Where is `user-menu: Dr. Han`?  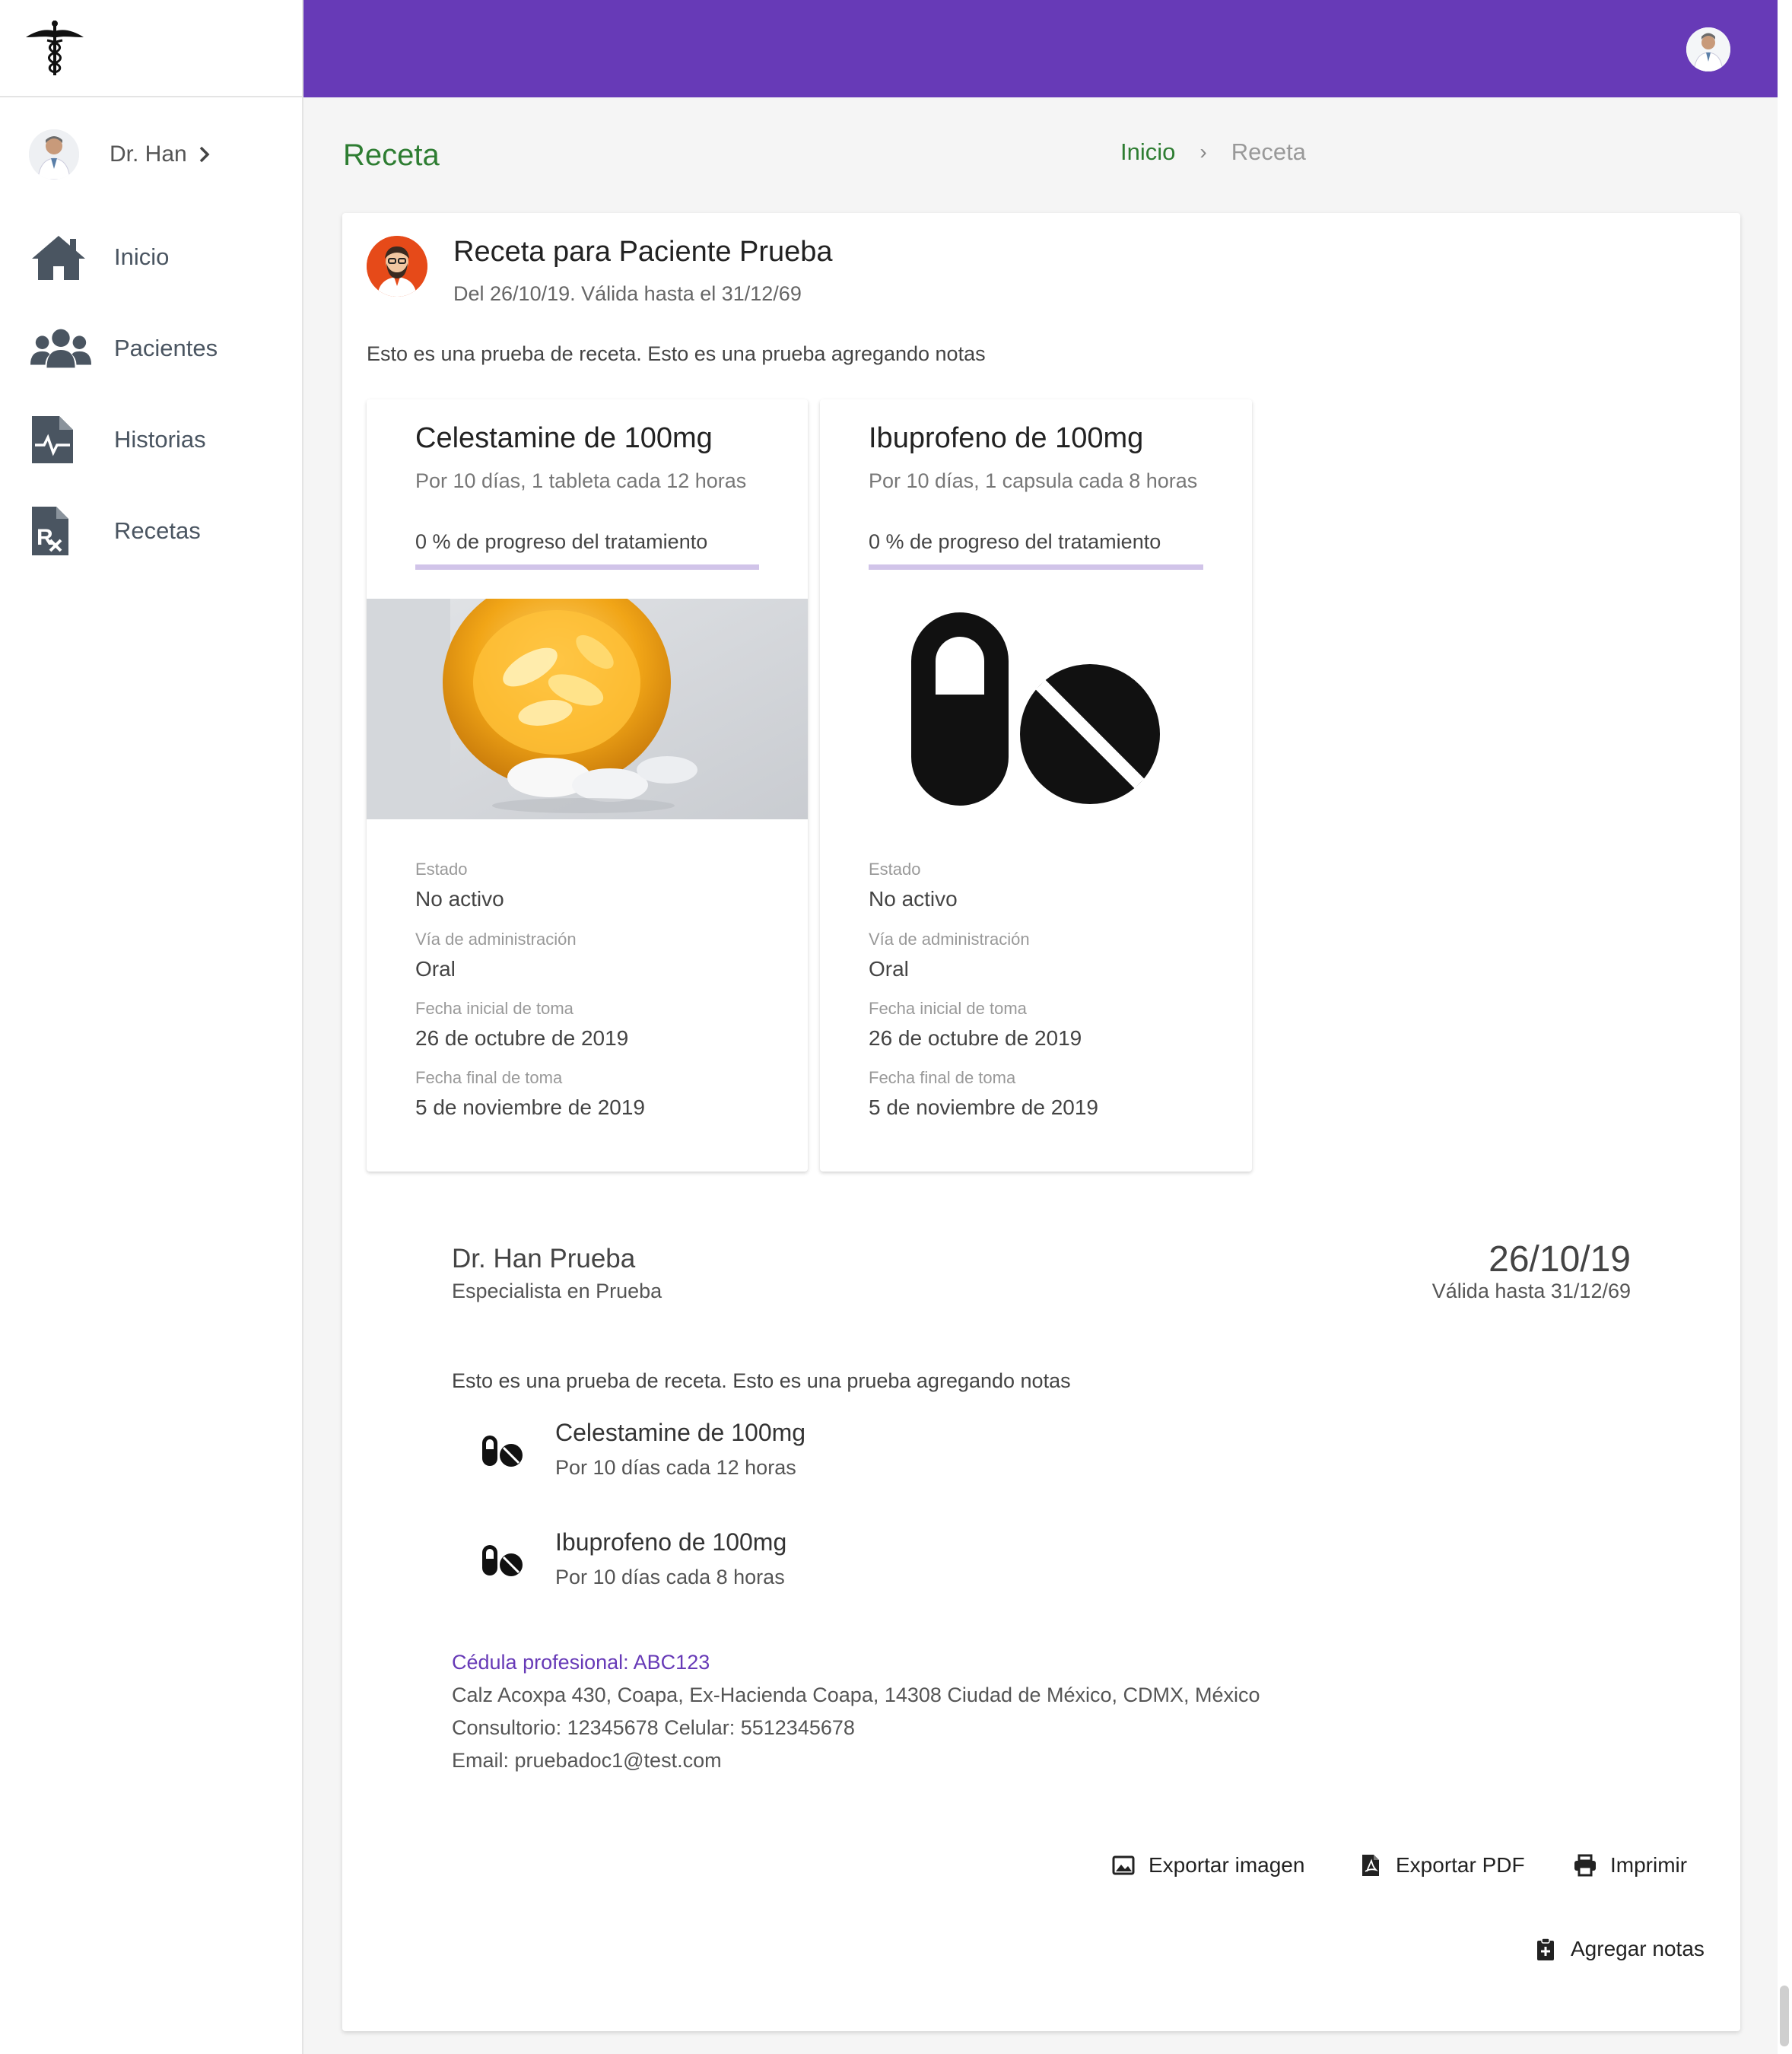 user-menu: Dr. Han is located at coordinates (151, 154).